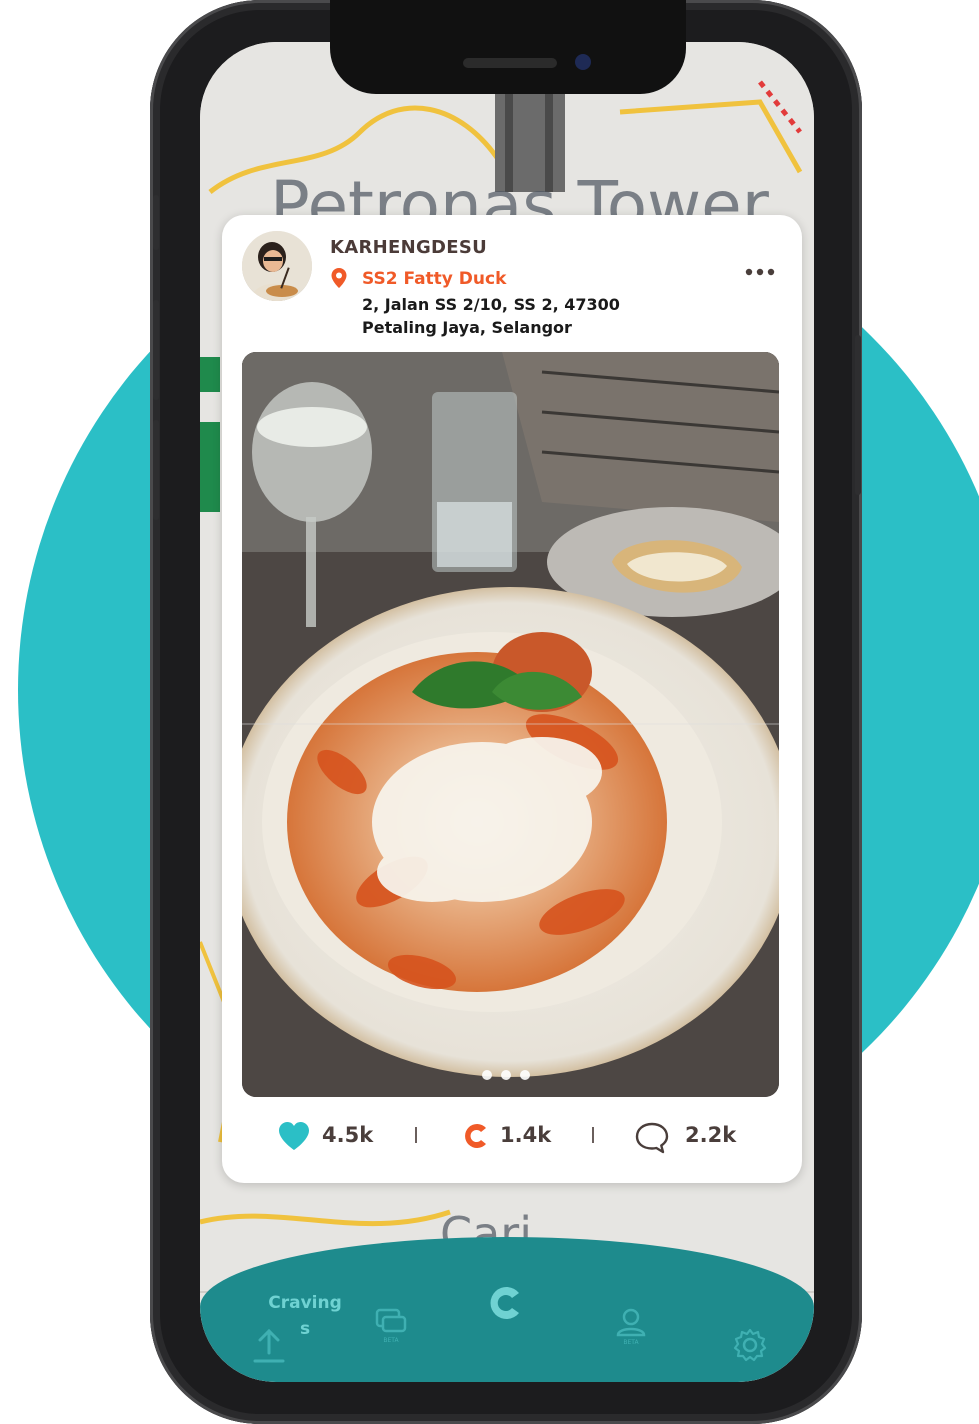  Describe the element at coordinates (305, 1316) in the screenshot. I see `nav-active-label: Cravings` at that location.